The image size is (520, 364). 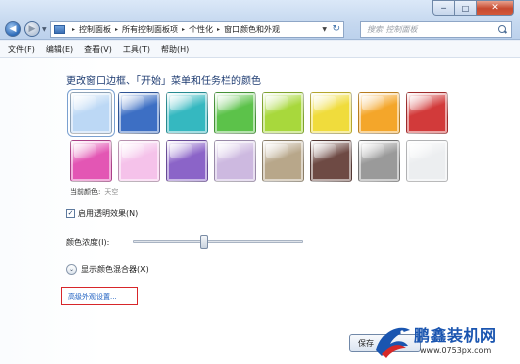 What do you see at coordinates (201, 29) in the screenshot?
I see `breadcrumb-item: 个性化` at bounding box center [201, 29].